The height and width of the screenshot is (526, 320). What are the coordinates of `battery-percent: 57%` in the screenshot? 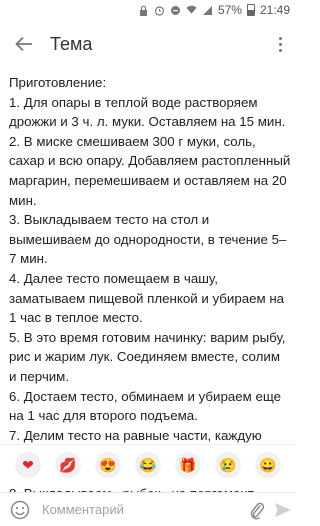 It's located at (229, 10).